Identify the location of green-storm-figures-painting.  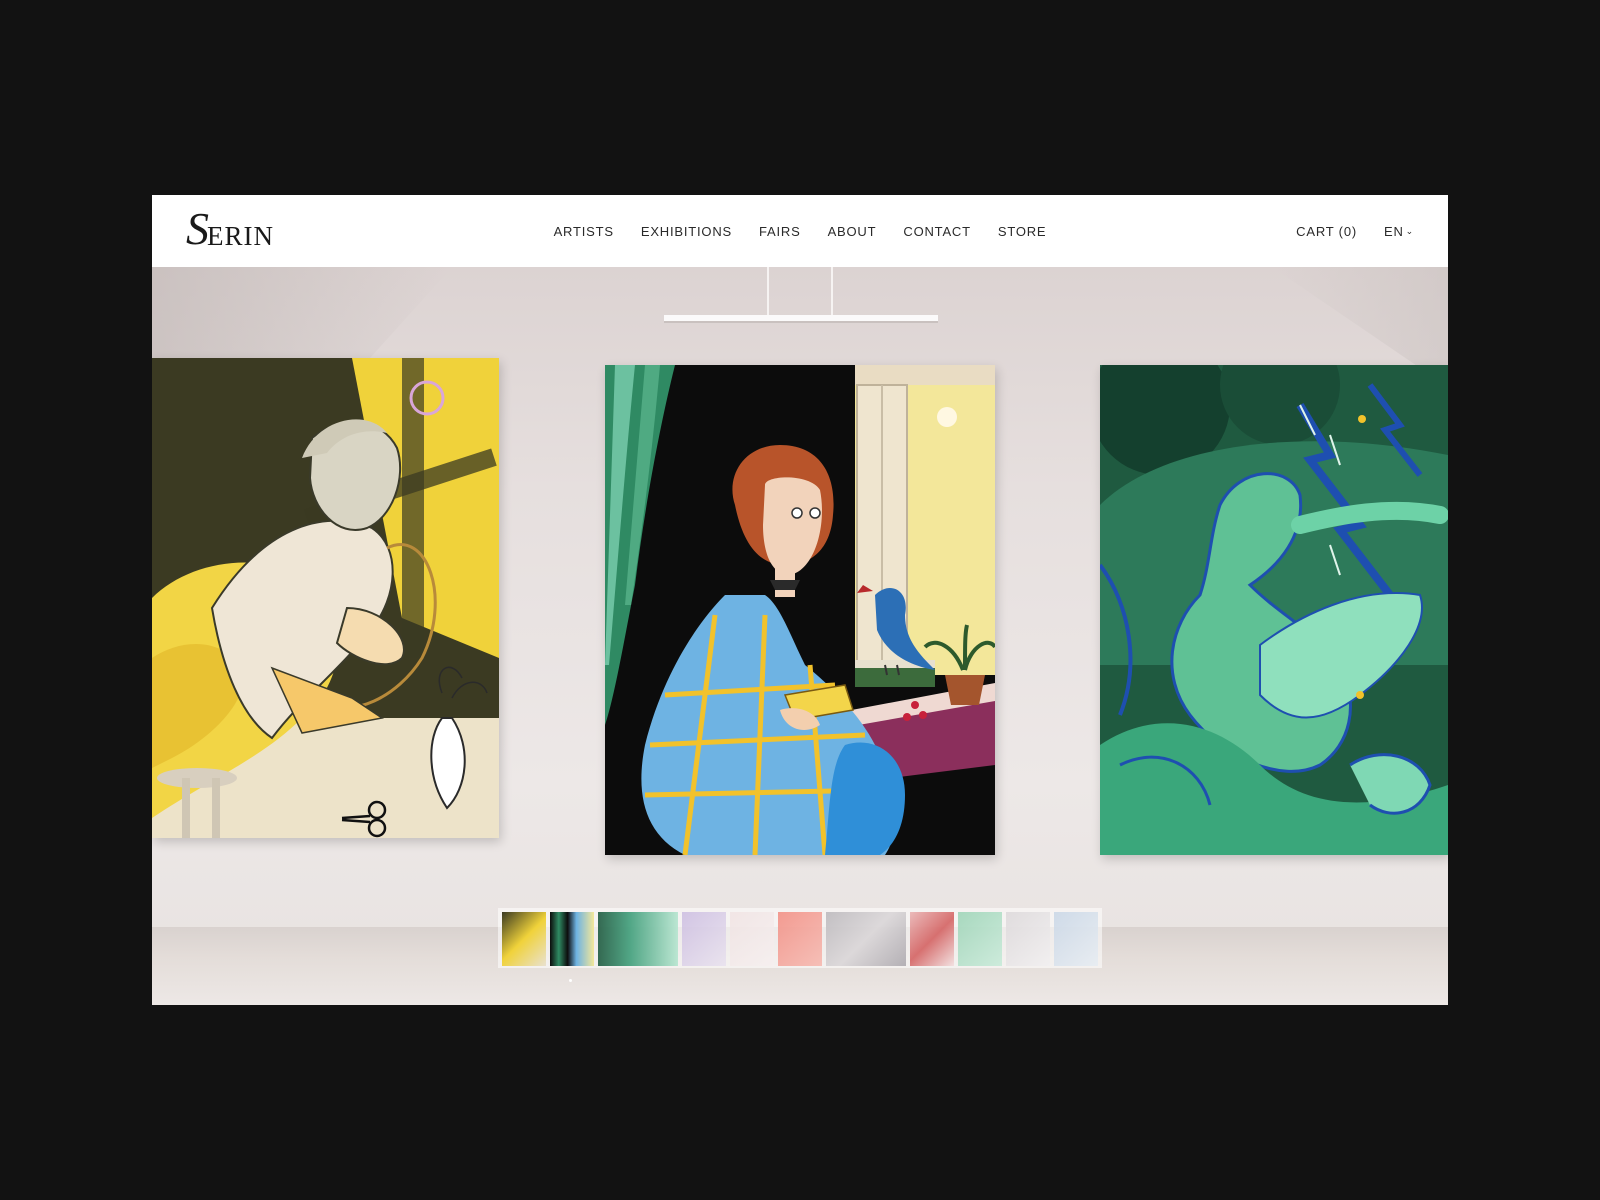
(1274, 610).